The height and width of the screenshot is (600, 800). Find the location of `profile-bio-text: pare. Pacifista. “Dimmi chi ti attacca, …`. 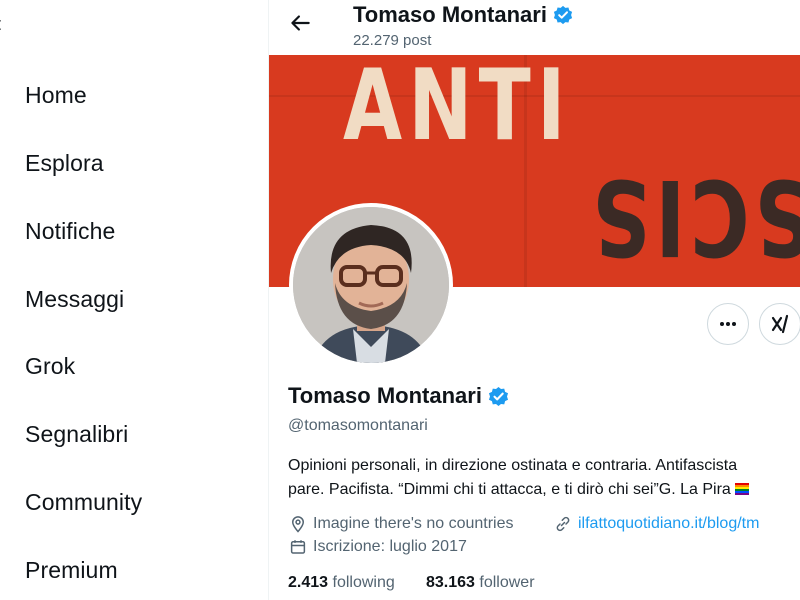

profile-bio-text: pare. Pacifista. “Dimmi chi ti attacca, … is located at coordinates (509, 489).